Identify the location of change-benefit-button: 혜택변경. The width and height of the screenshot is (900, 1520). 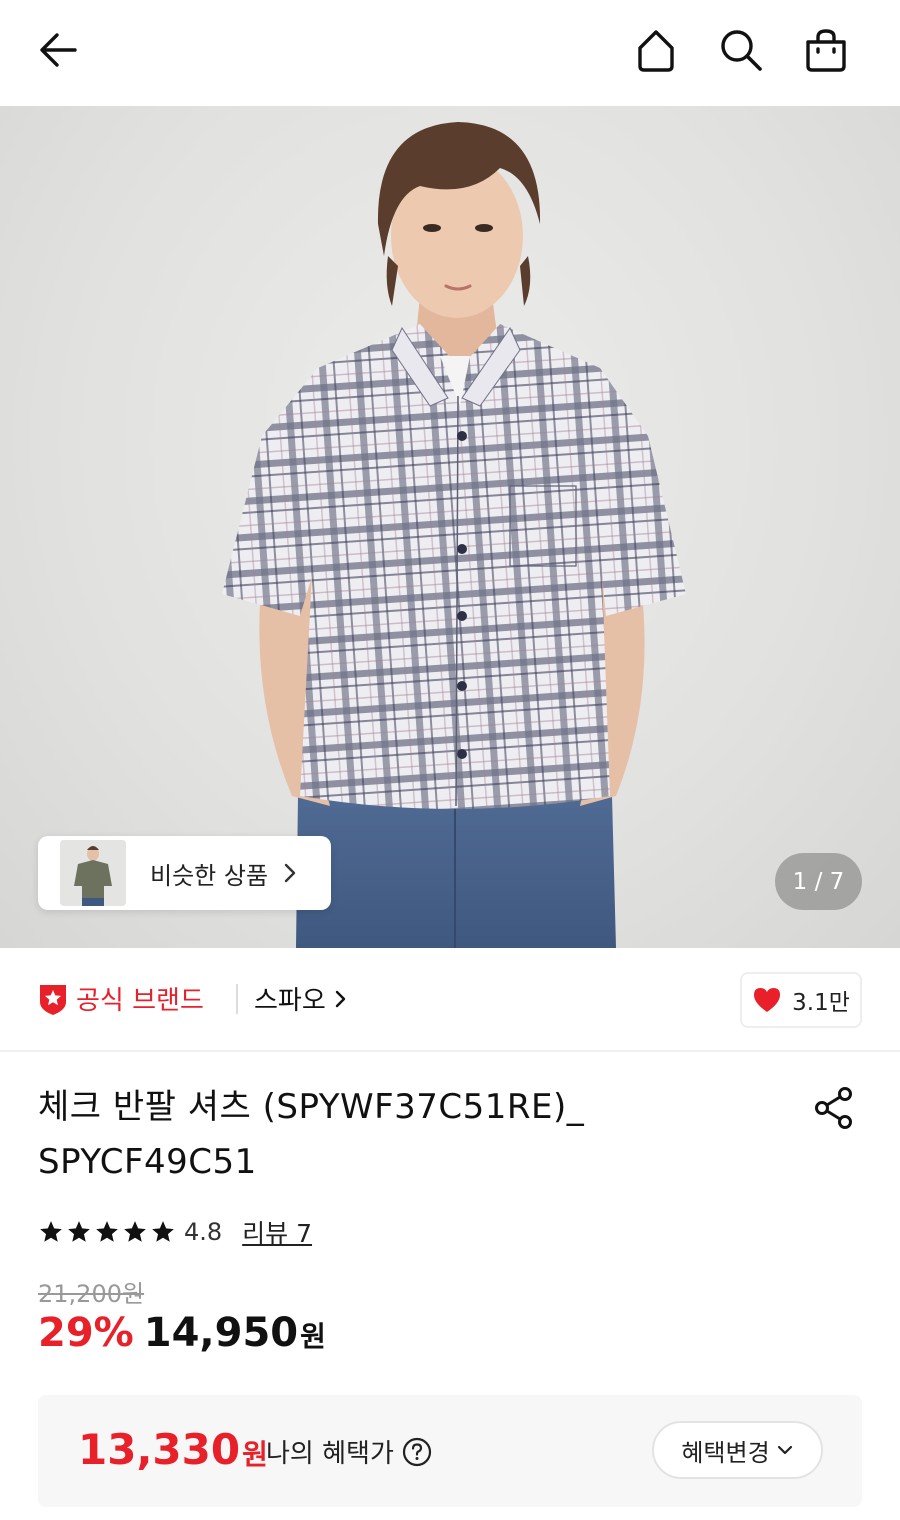
(737, 1450).